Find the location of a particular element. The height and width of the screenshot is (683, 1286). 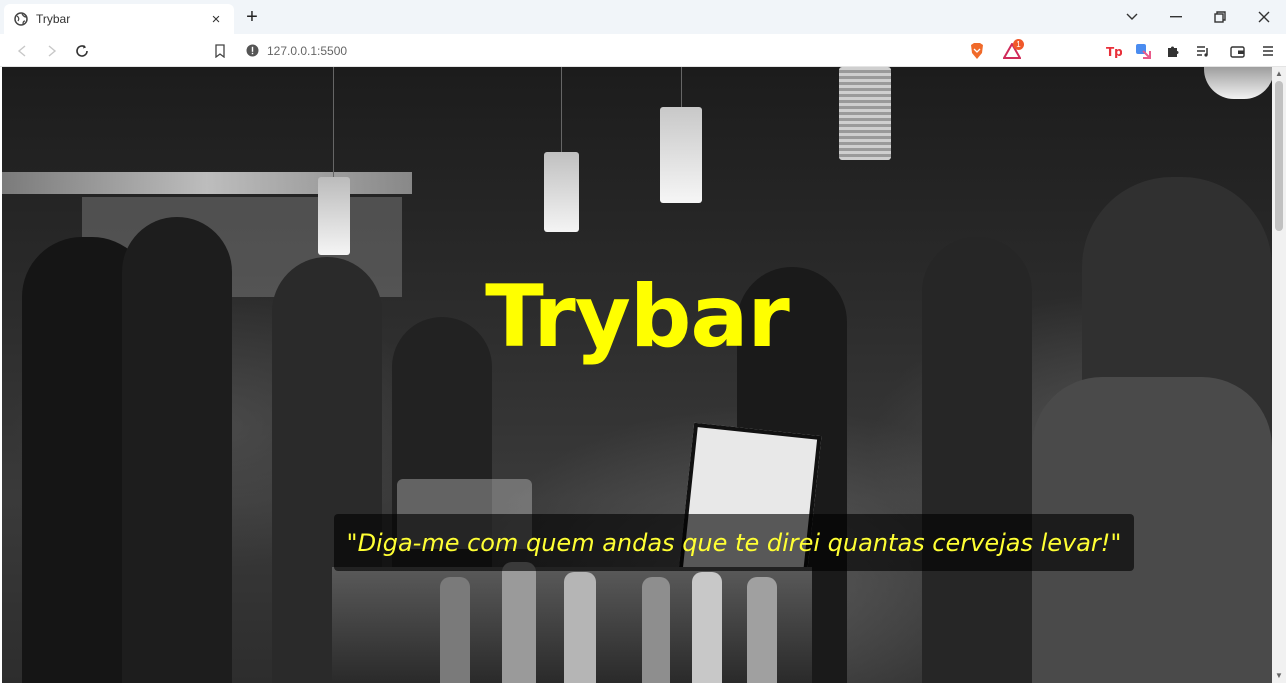

new-tab-button: + is located at coordinates (252, 18).